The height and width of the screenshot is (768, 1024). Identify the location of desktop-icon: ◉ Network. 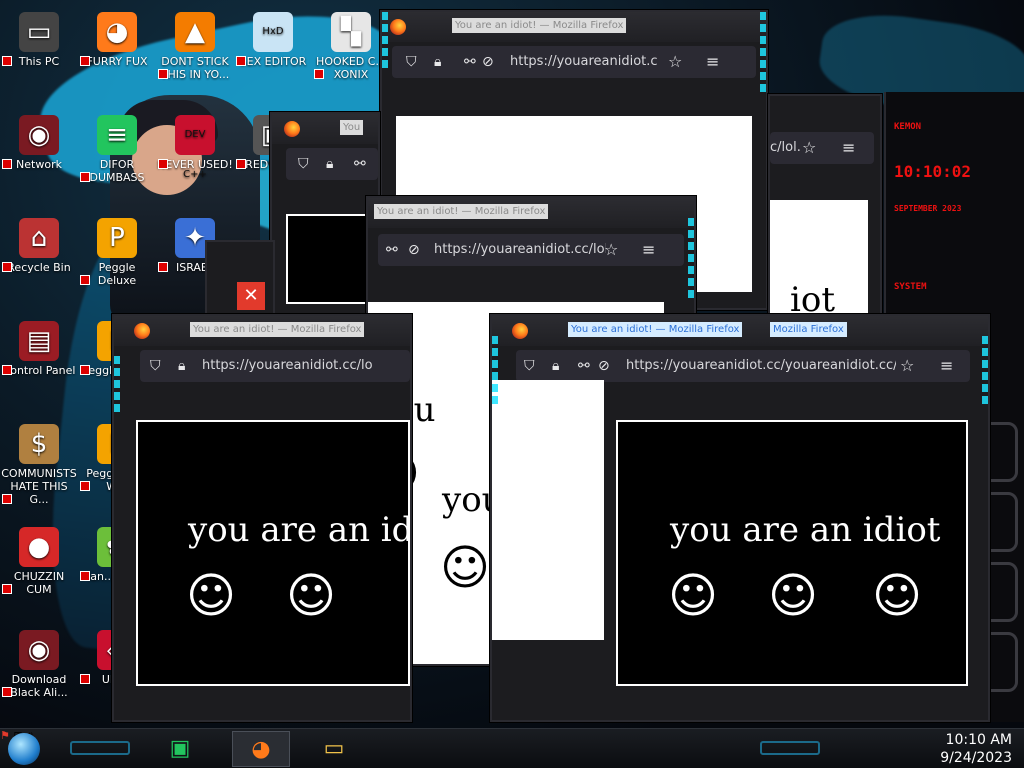
(39, 143).